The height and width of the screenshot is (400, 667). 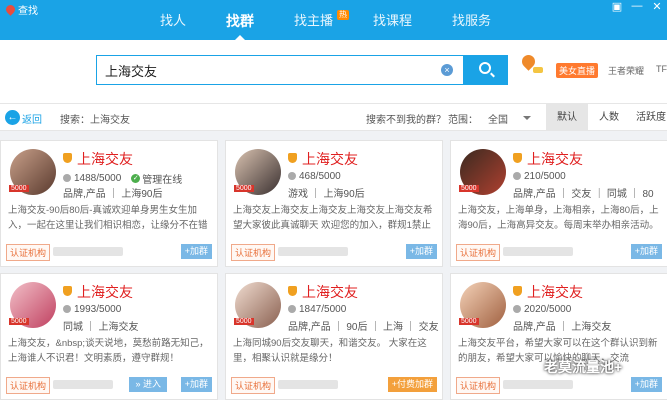 I want to click on cant-find-group-link: 搜索不到我的群？, so click(x=406, y=118).